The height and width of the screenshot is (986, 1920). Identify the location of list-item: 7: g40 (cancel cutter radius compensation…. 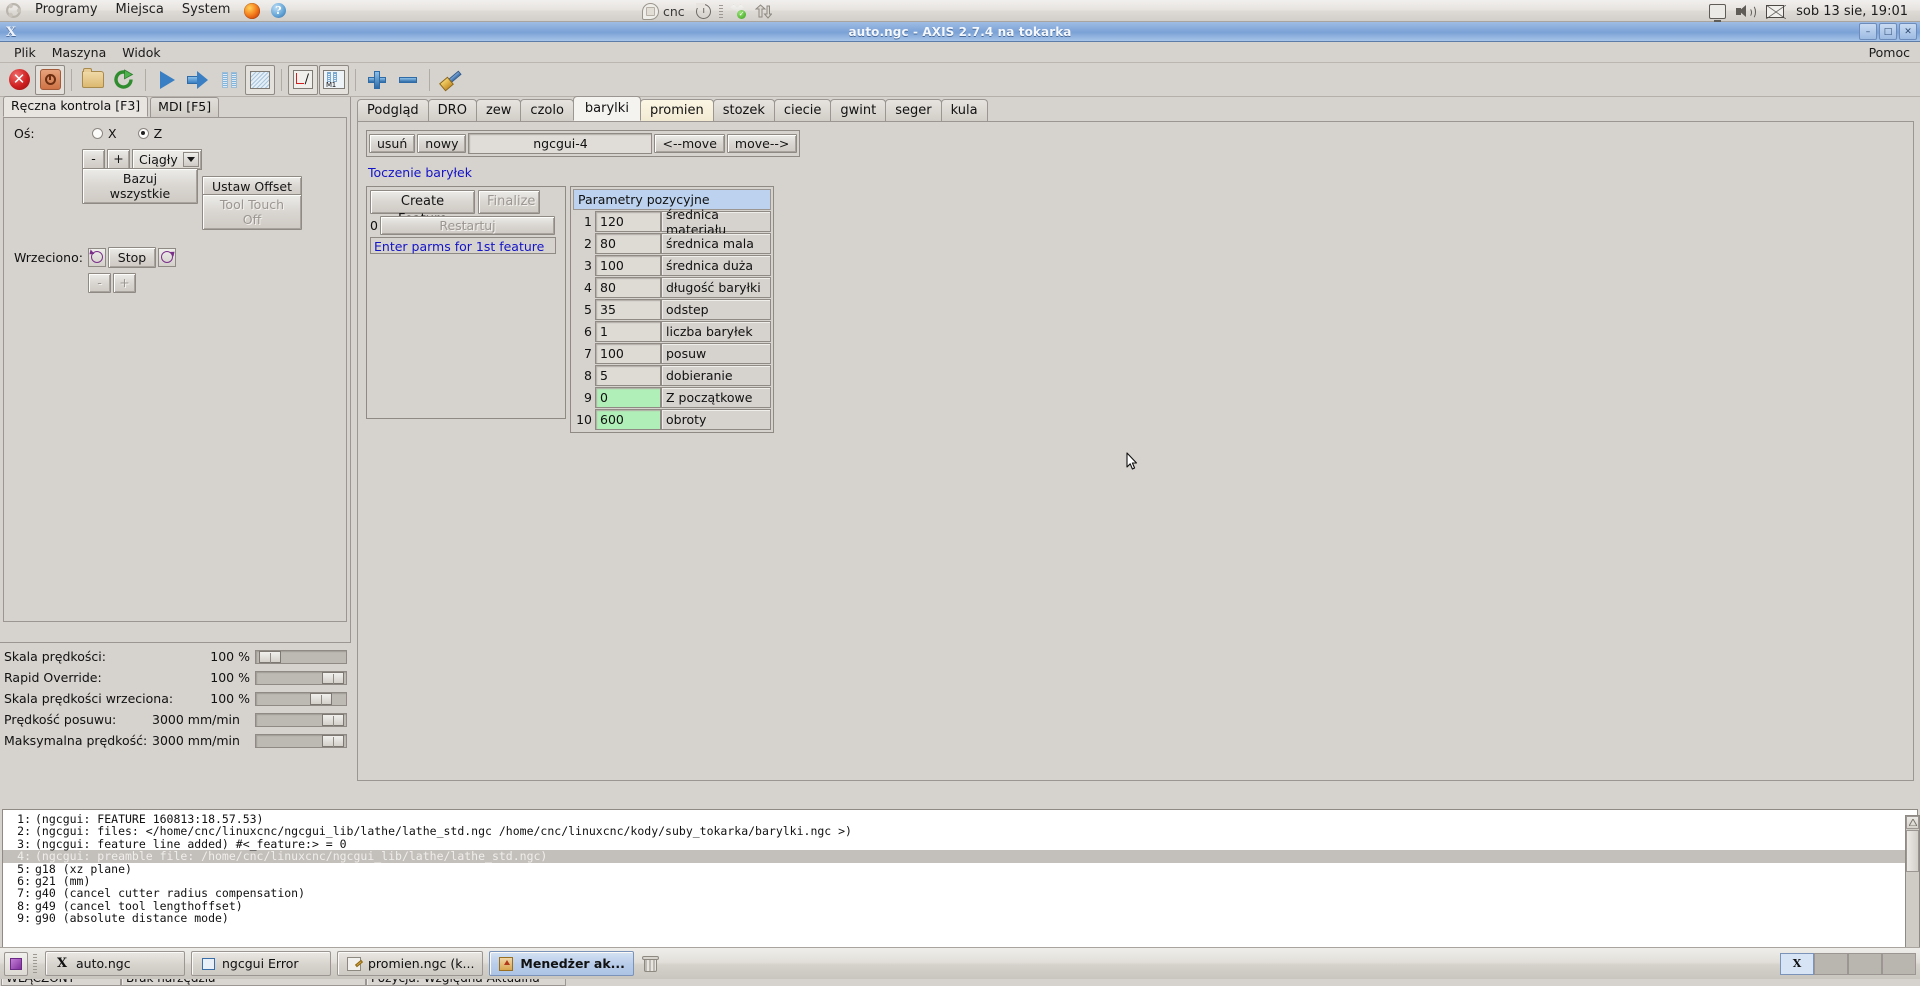
(960, 893).